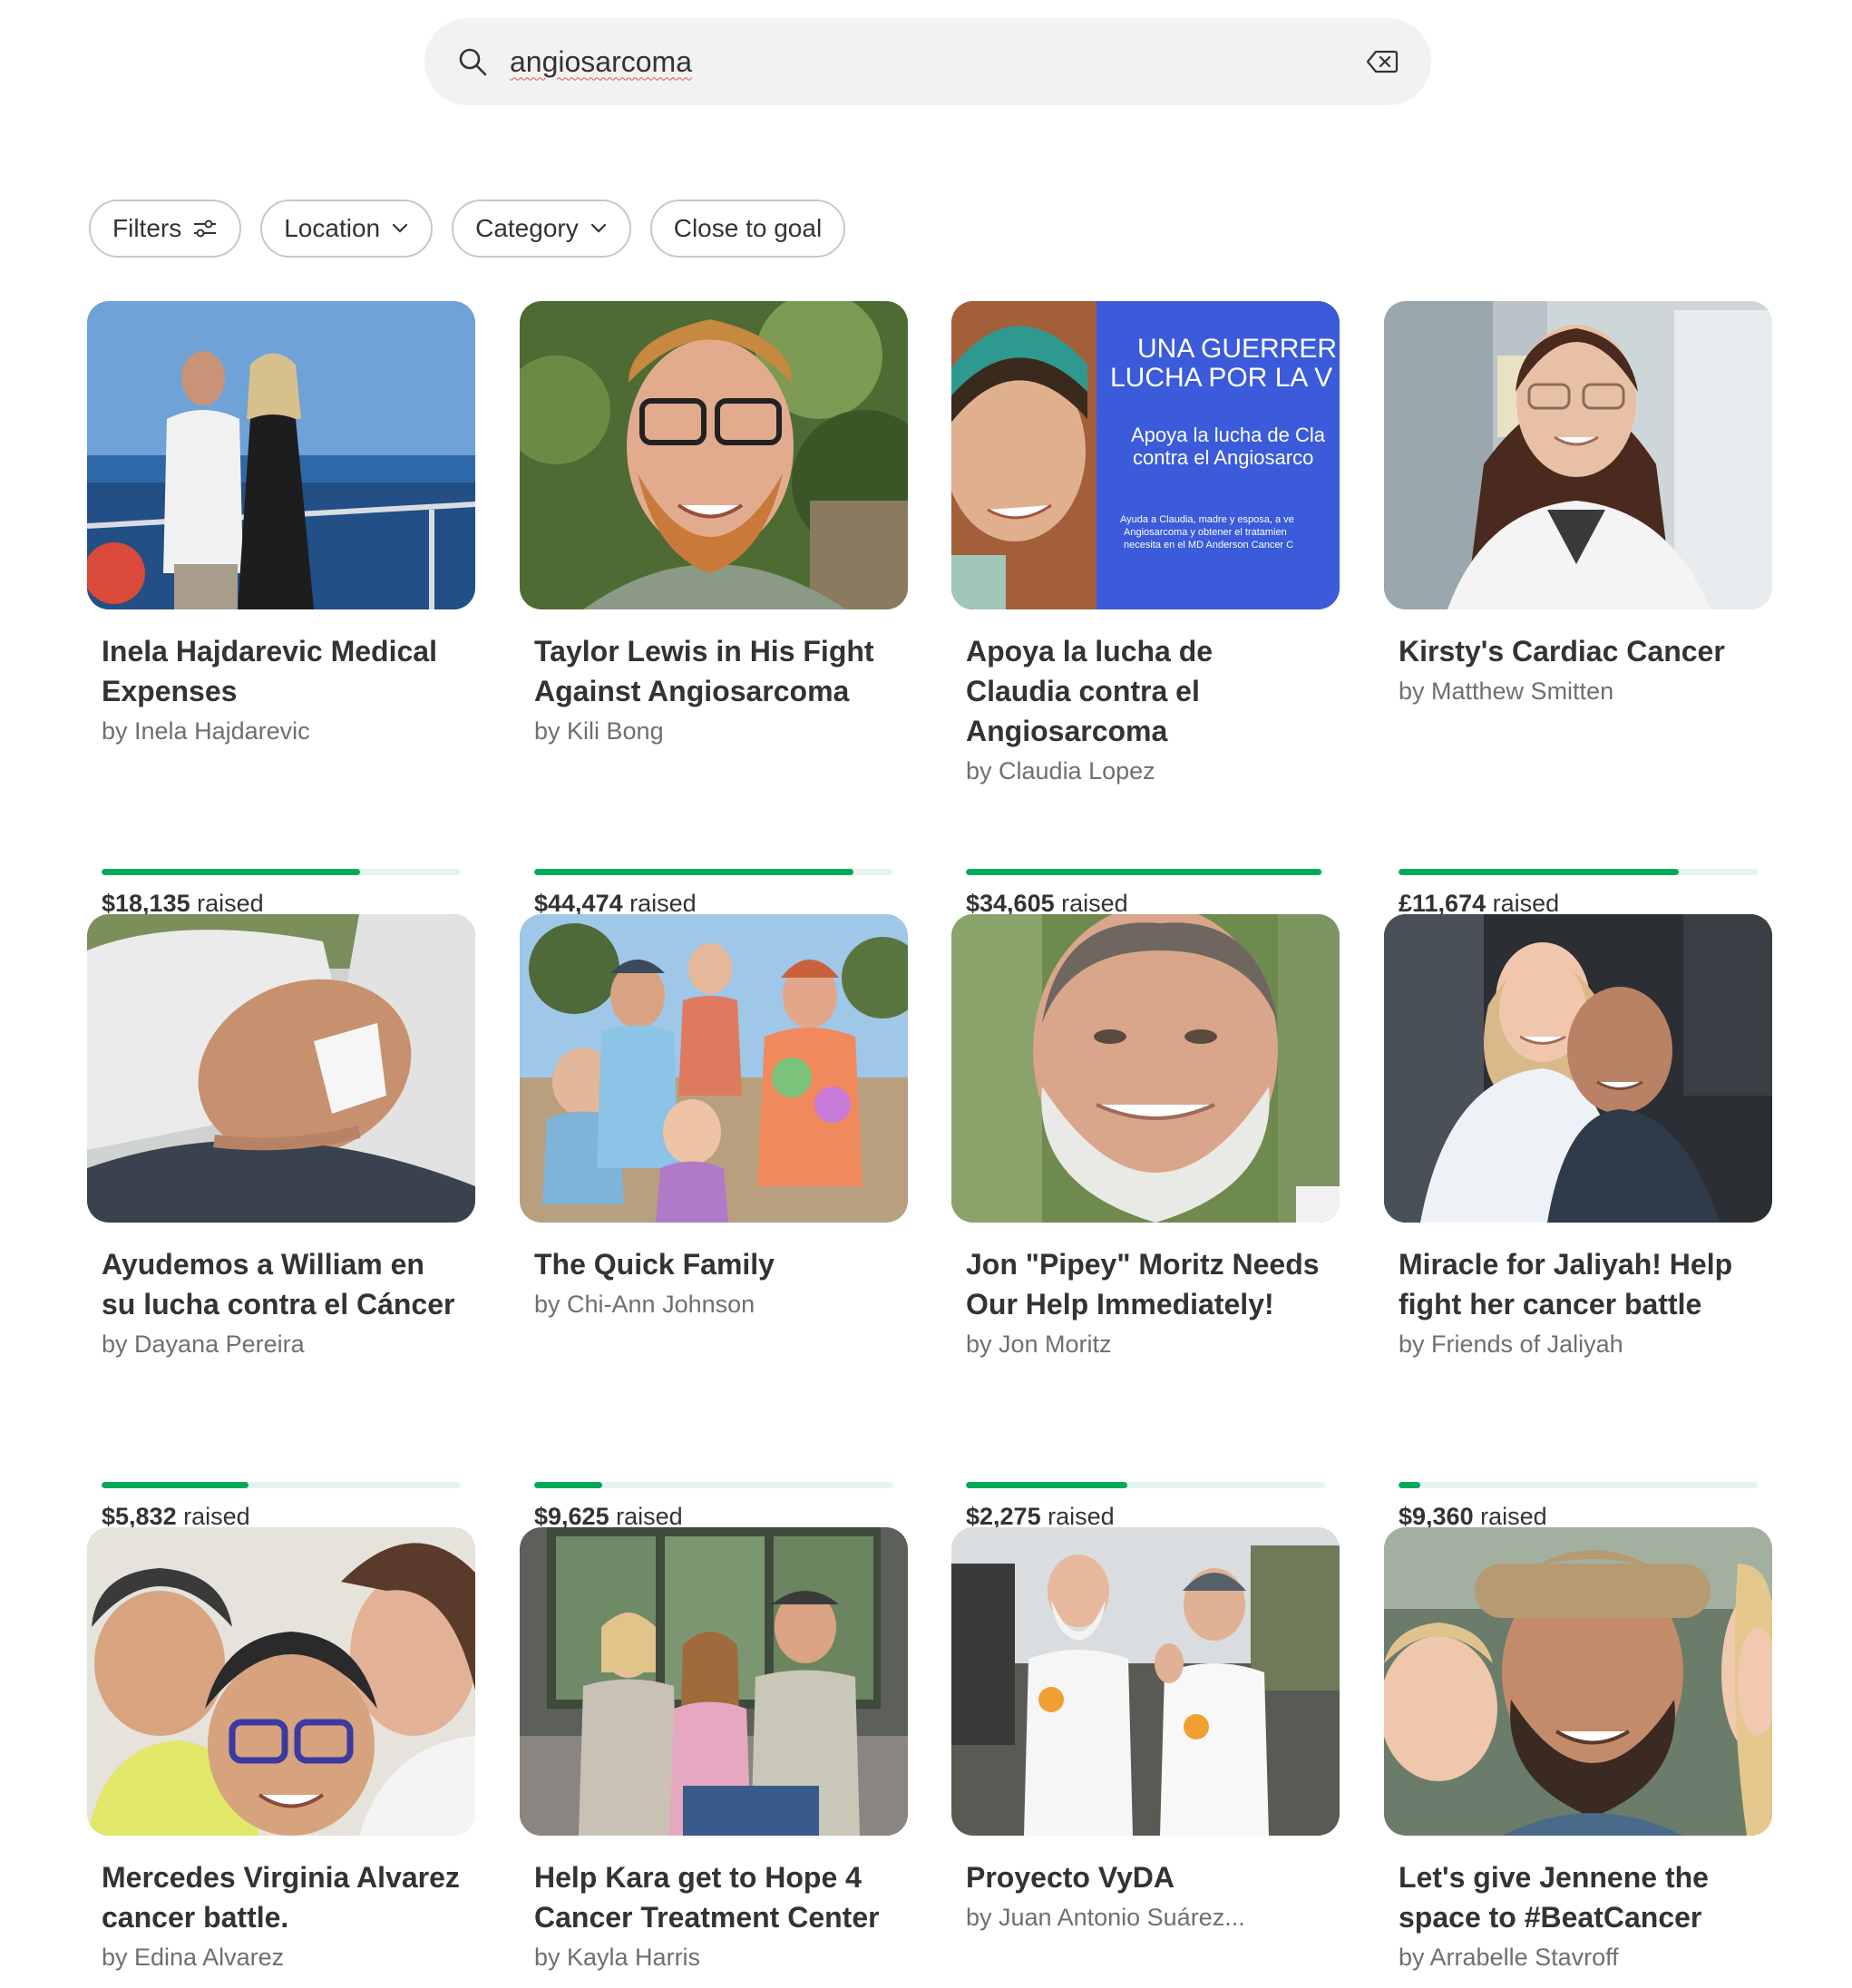  Describe the element at coordinates (527, 228) in the screenshot. I see `category-label: Category` at that location.